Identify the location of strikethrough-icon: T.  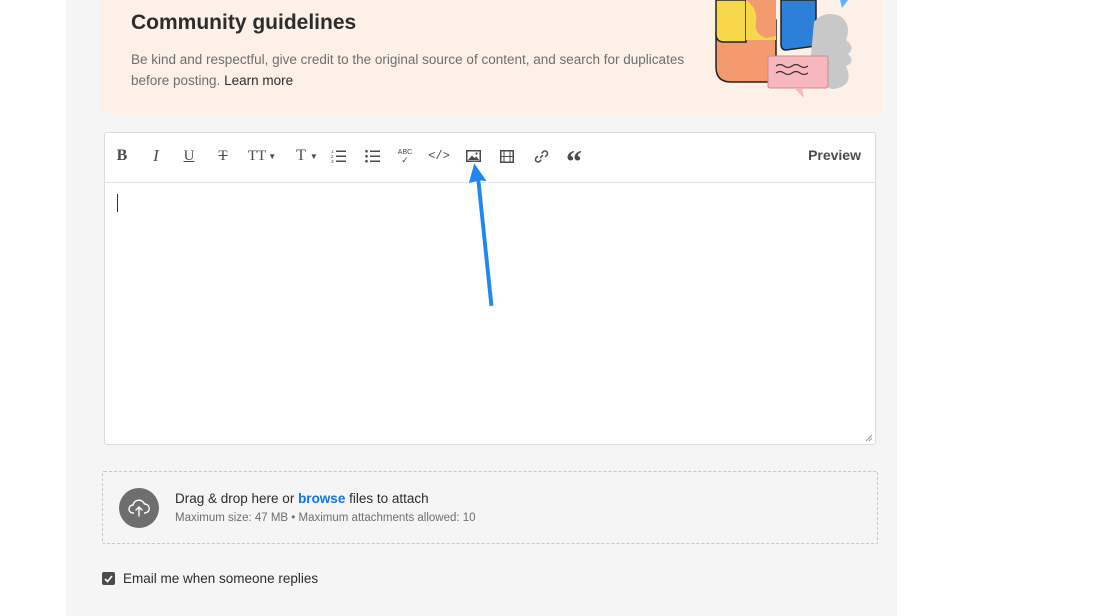
(223, 155).